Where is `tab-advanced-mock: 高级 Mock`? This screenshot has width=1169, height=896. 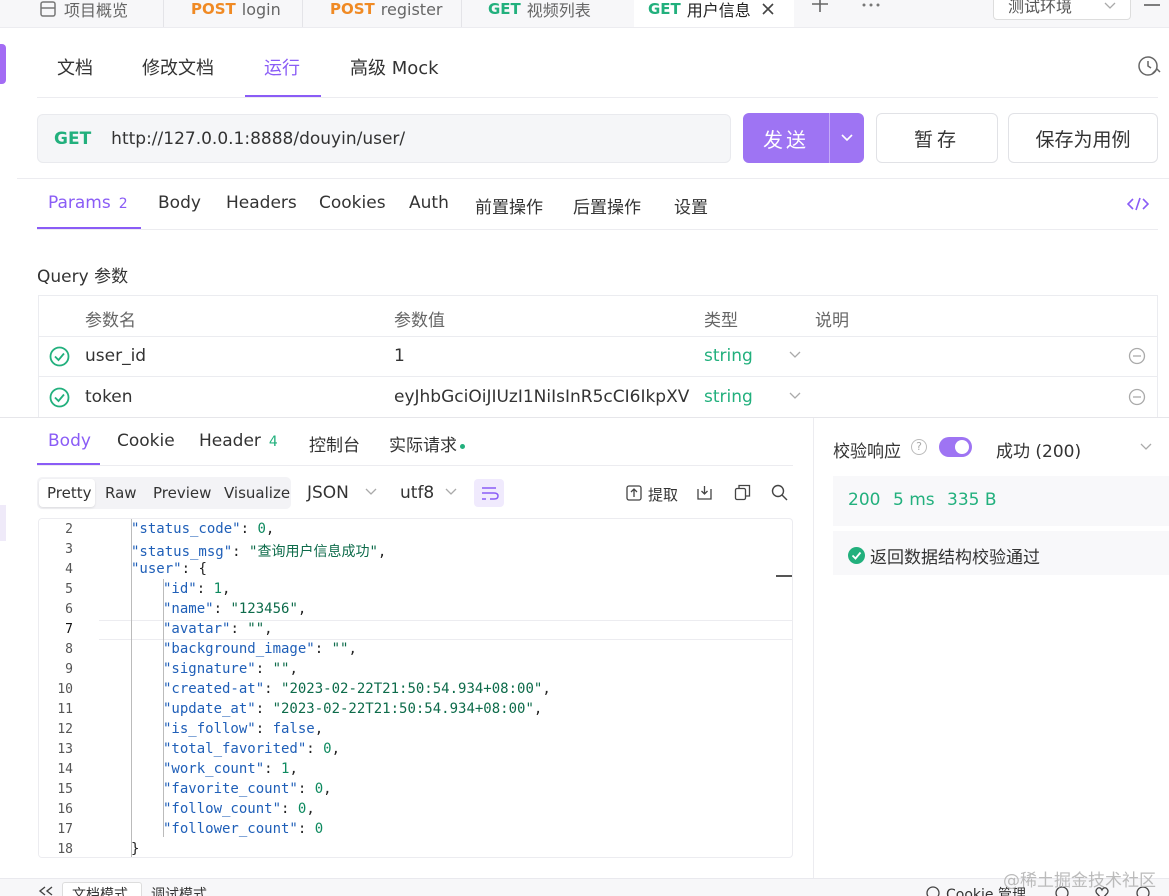
tab-advanced-mock: 高级 Mock is located at coordinates (394, 67).